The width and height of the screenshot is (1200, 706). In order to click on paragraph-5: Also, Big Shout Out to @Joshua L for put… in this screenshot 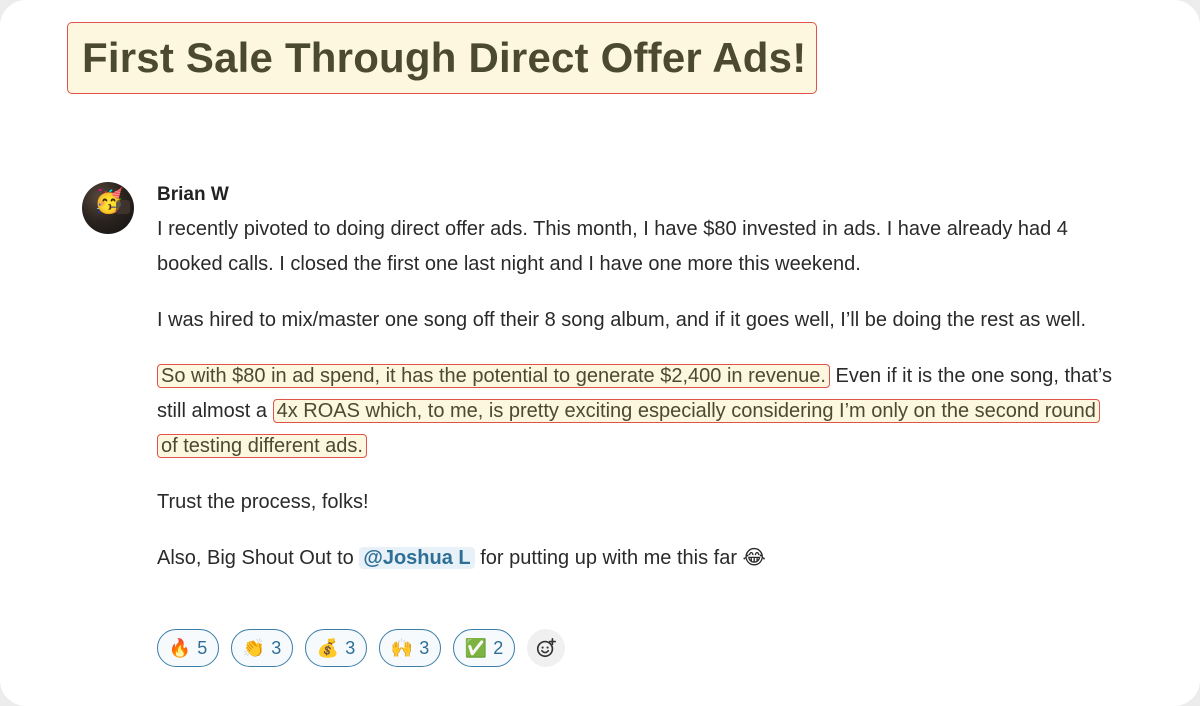, I will do `click(637, 558)`.